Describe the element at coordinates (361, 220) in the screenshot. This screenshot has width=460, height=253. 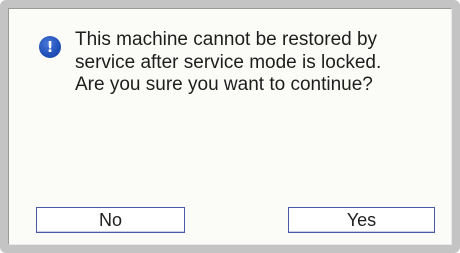
I see `yes-button: Yes` at that location.